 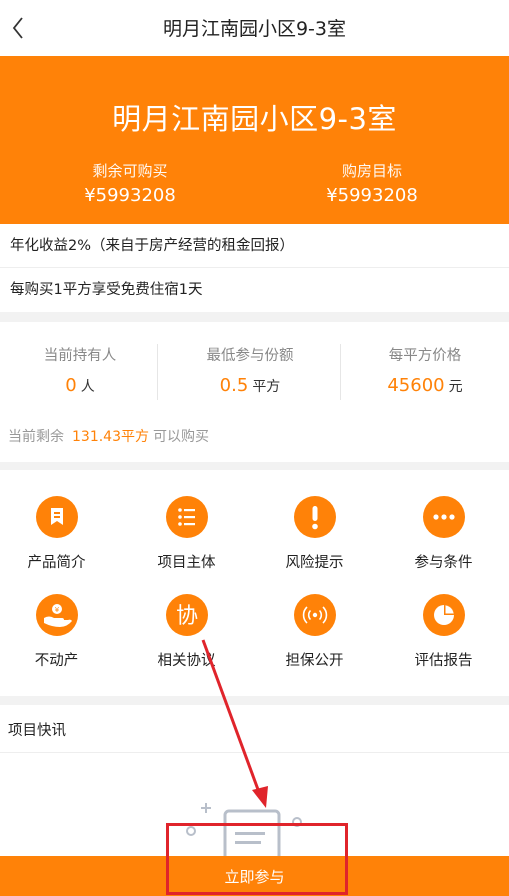 What do you see at coordinates (257, 859) in the screenshot?
I see `annotation-highlight-box` at bounding box center [257, 859].